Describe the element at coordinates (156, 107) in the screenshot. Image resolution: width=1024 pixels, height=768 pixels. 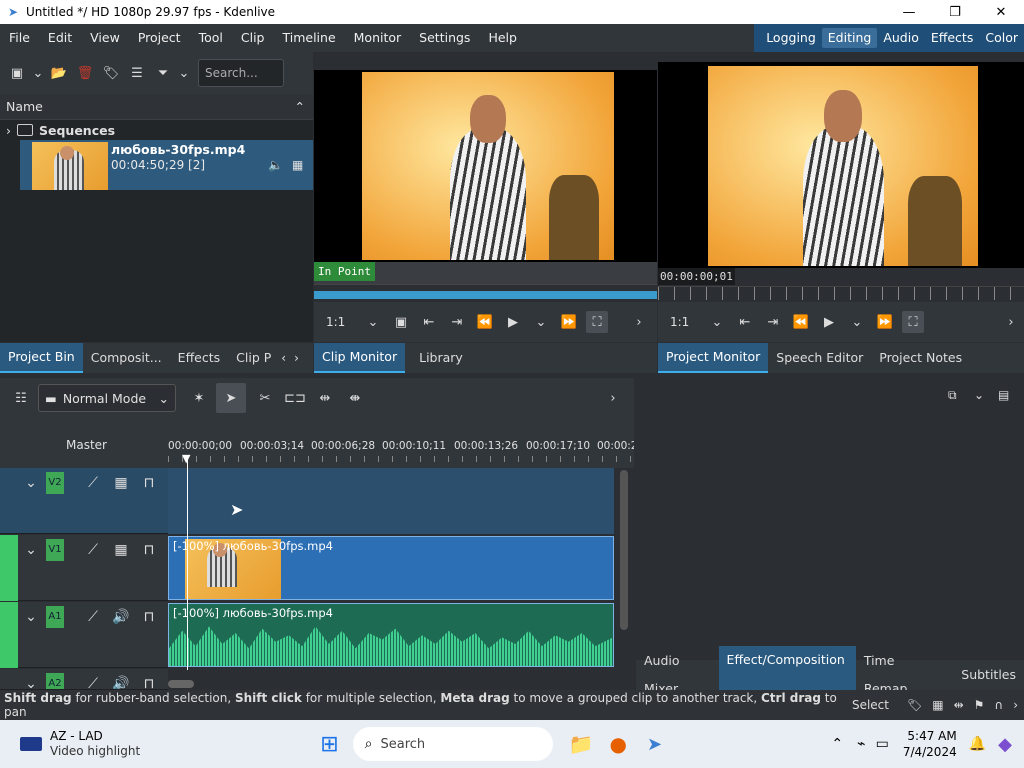
I see `bin-column-header: Name ⌃` at that location.